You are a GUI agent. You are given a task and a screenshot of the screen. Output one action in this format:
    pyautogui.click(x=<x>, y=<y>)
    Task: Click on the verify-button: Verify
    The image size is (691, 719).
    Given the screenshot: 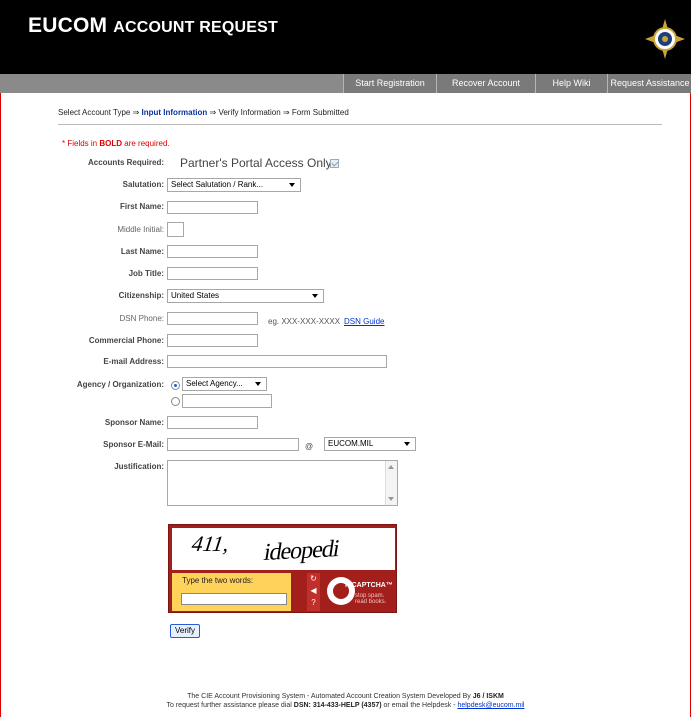 What is the action you would take?
    pyautogui.click(x=185, y=631)
    